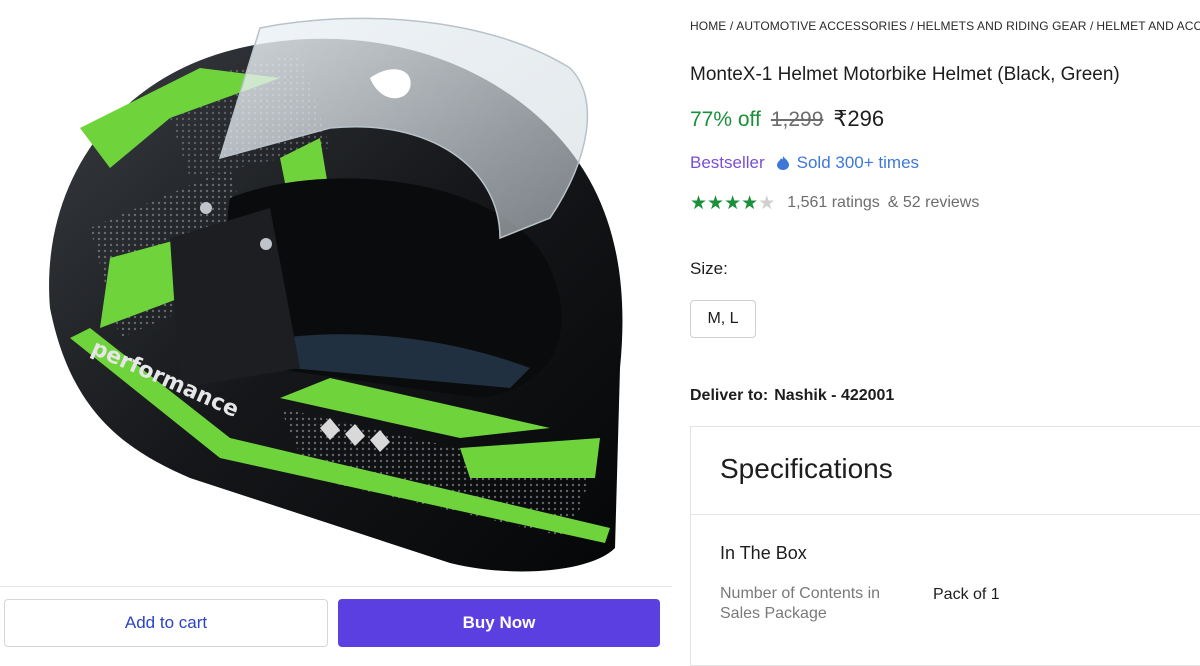 The width and height of the screenshot is (1200, 666). I want to click on size-label: Size:, so click(709, 268).